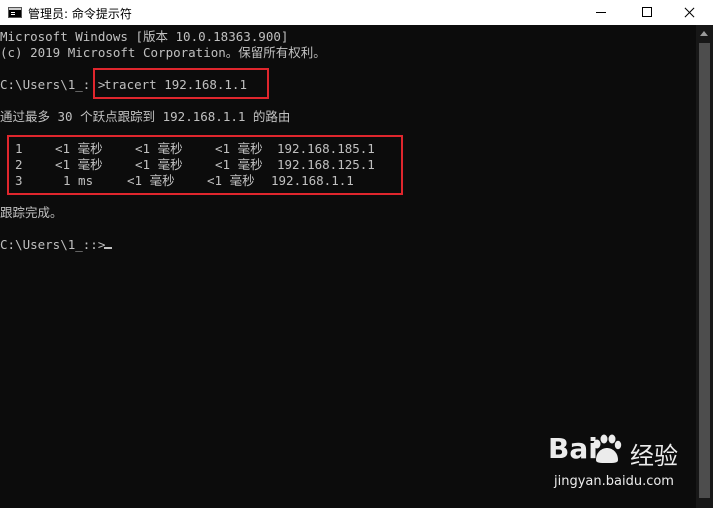  I want to click on paw-icon, so click(607, 448).